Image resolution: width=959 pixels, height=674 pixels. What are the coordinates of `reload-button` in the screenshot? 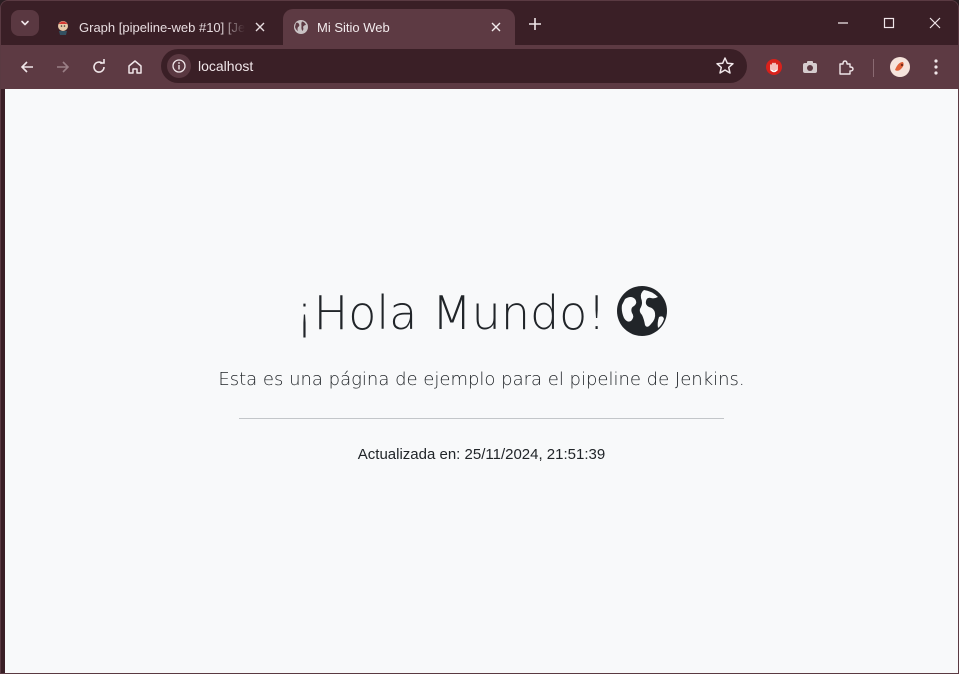 It's located at (99, 67).